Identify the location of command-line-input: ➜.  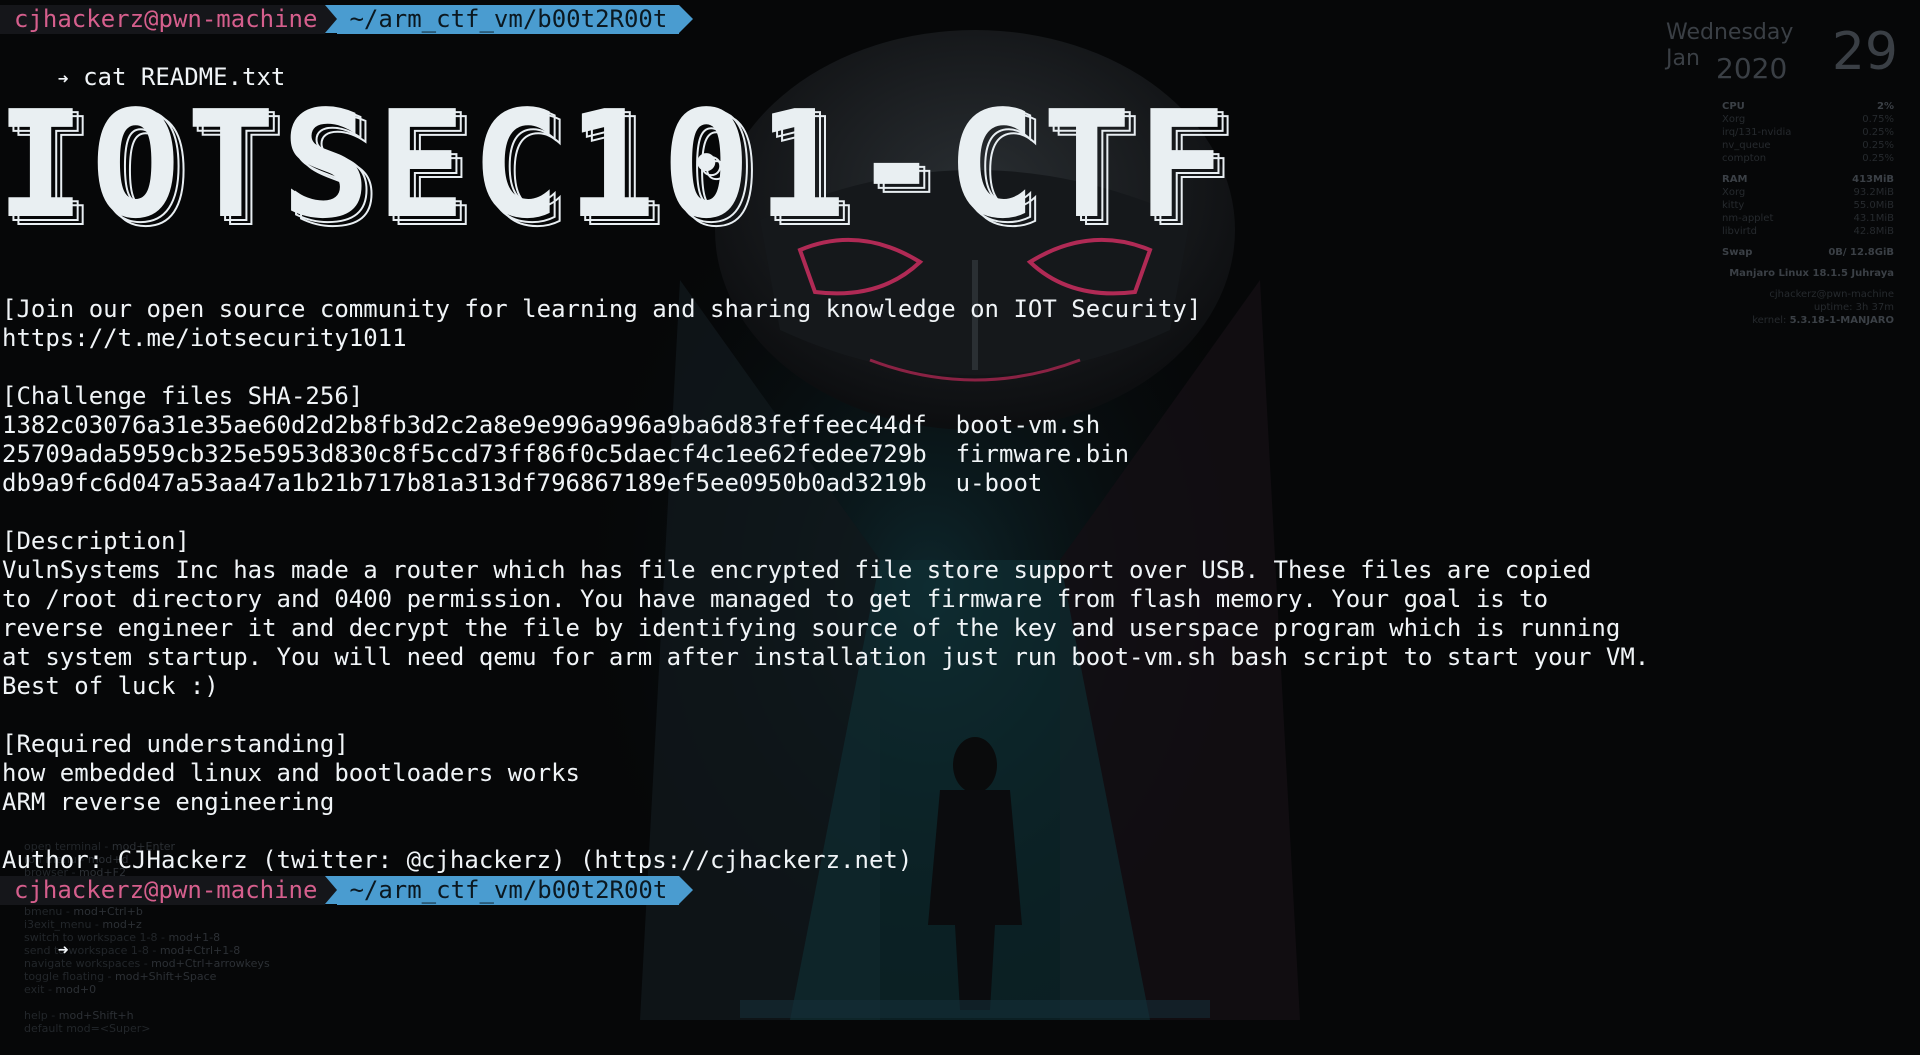
(34, 949).